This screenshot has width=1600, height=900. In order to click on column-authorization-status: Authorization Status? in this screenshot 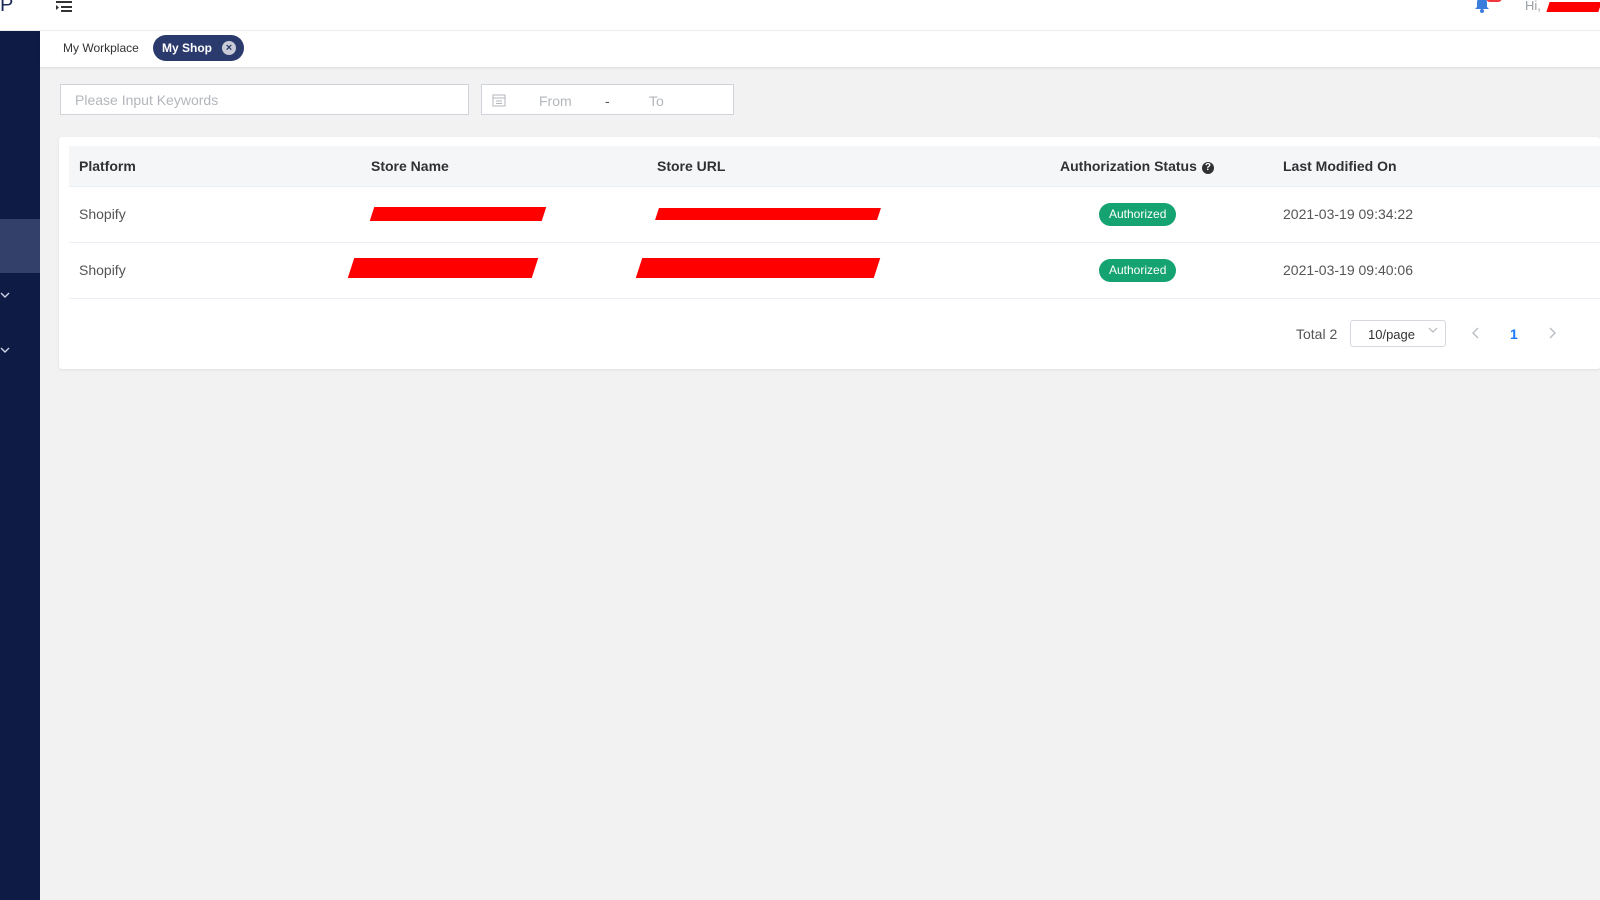, I will do `click(1137, 166)`.